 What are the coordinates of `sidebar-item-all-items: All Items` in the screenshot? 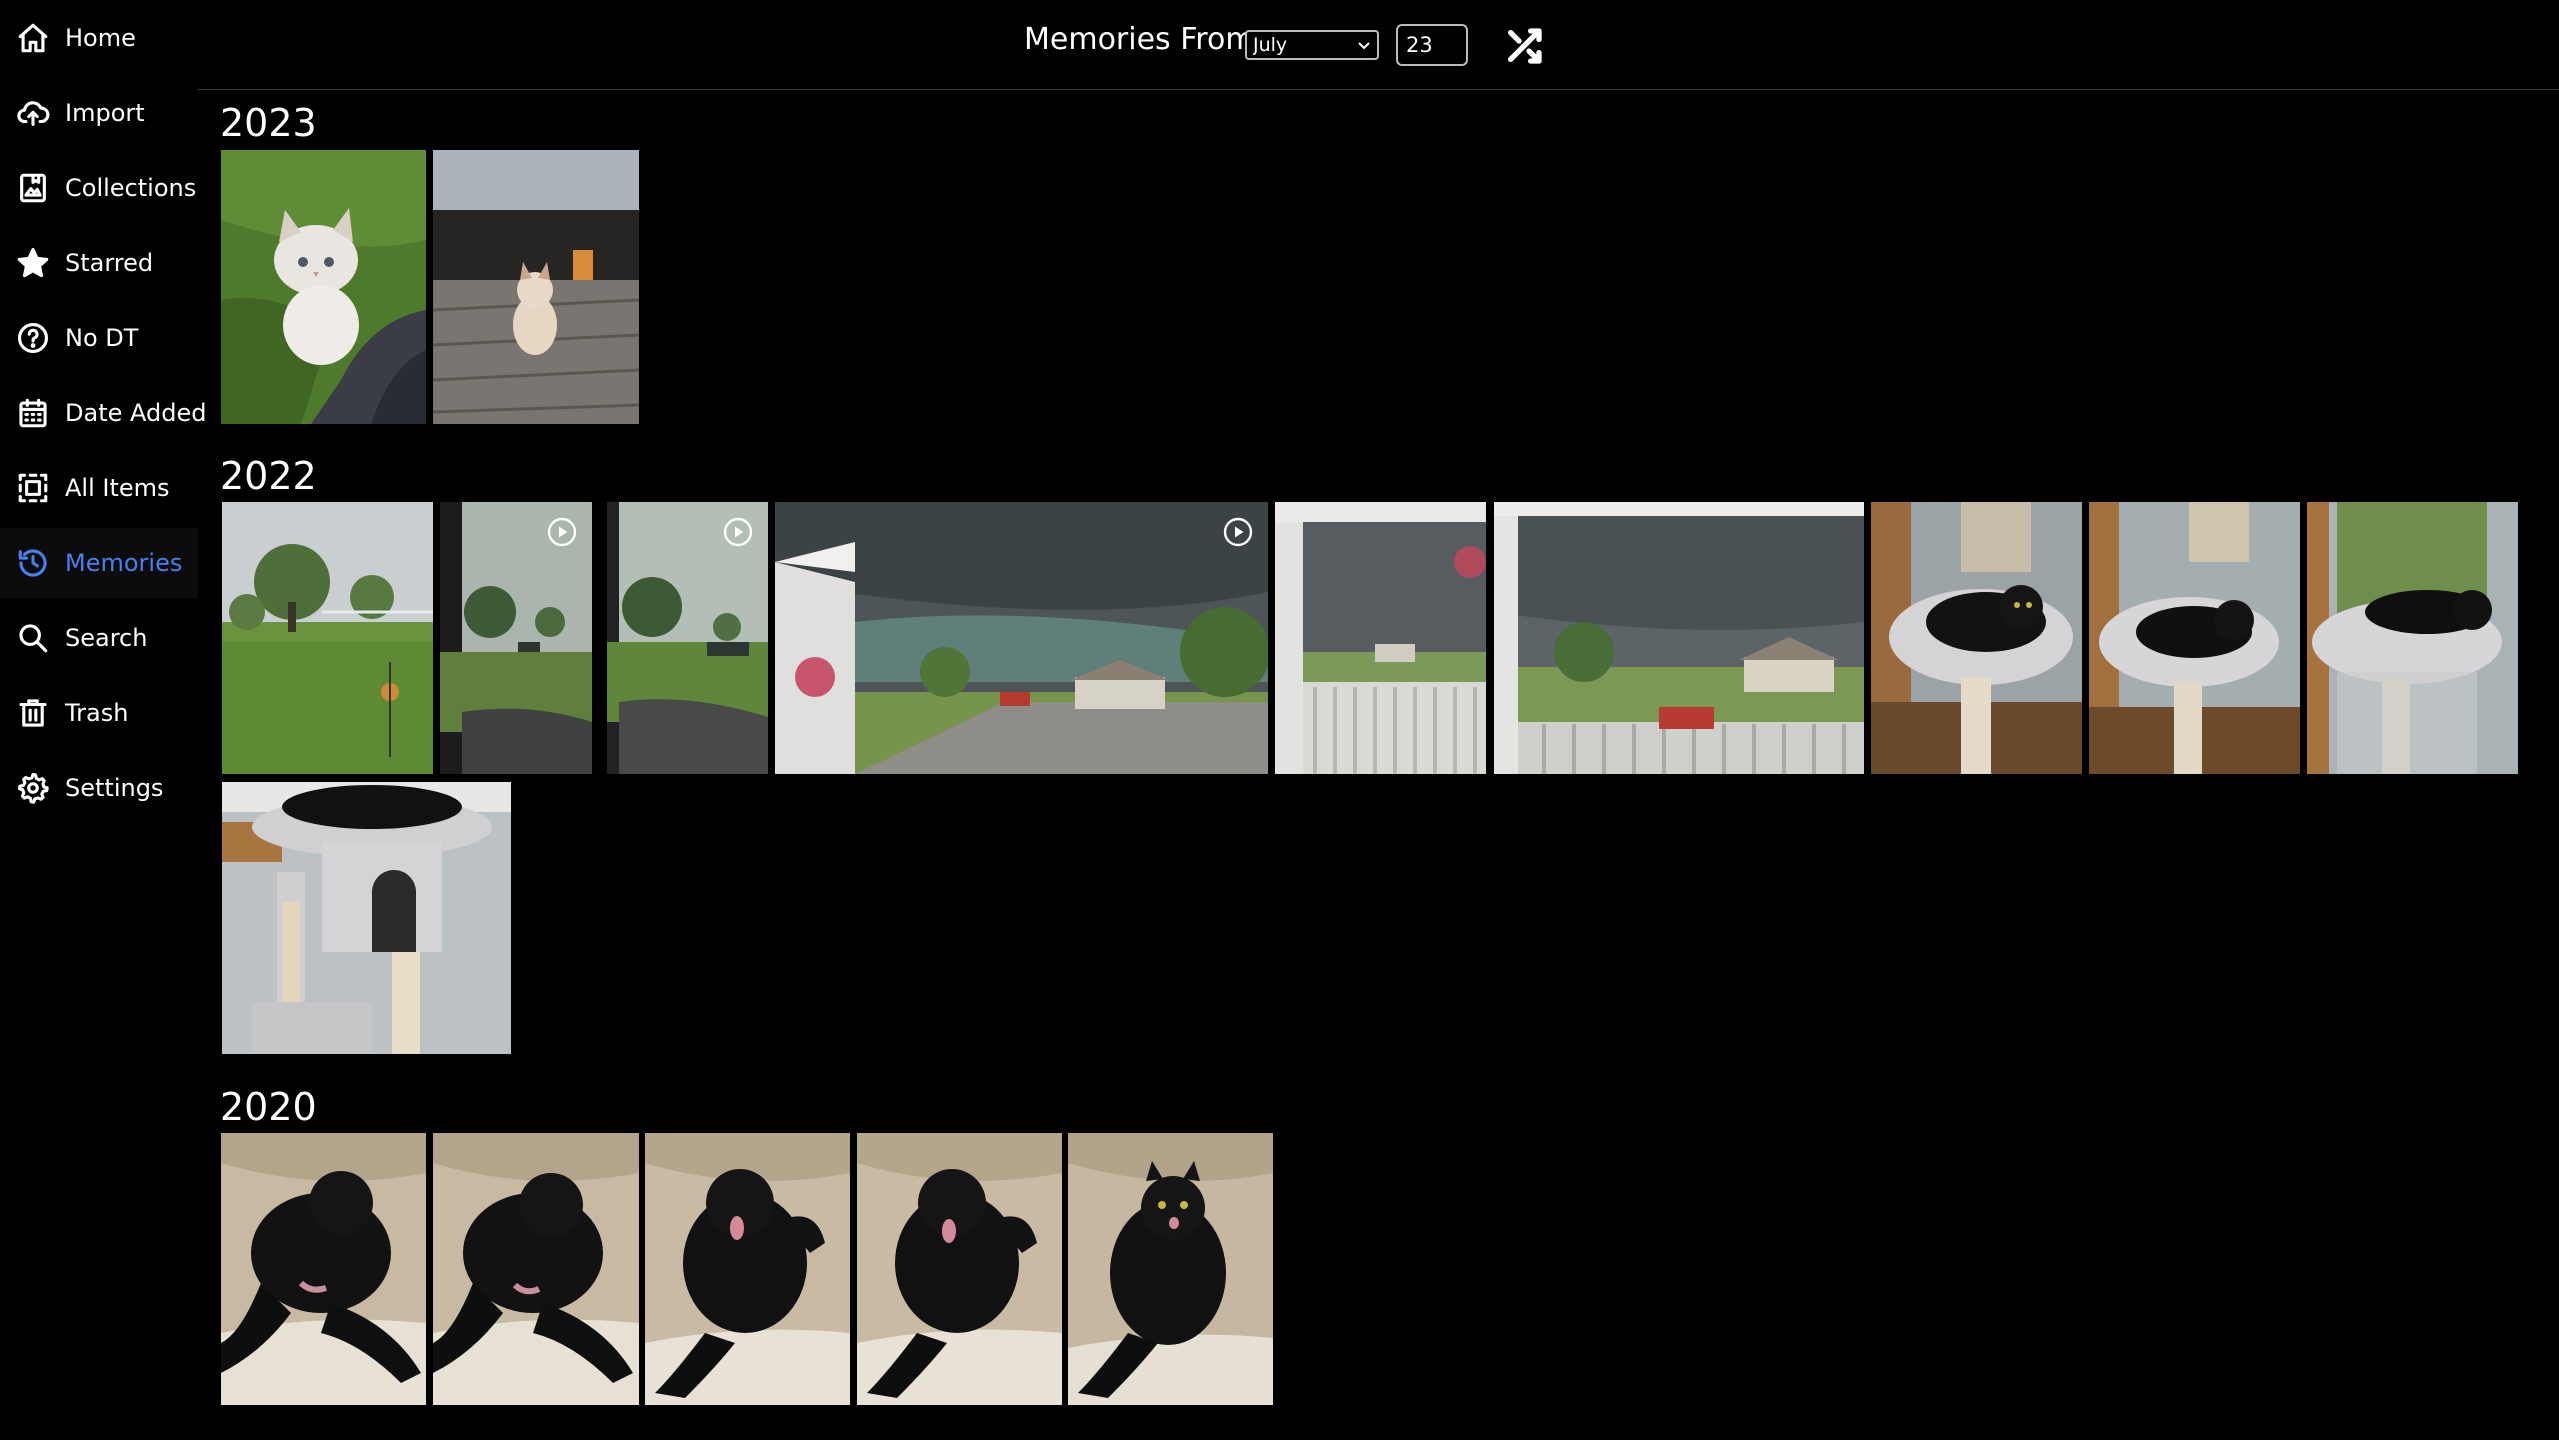 It's located at (99, 488).